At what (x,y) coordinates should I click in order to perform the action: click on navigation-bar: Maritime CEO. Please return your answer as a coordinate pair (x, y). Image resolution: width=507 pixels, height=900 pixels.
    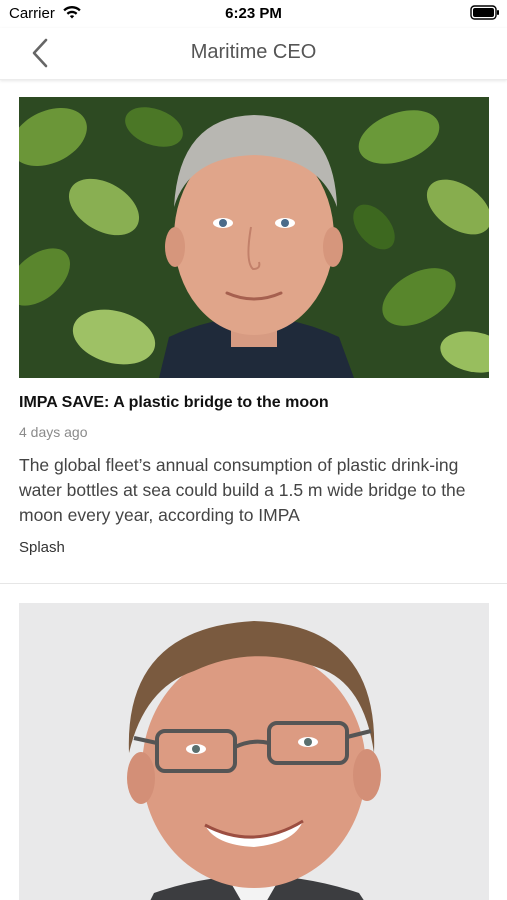
    Looking at the image, I should click on (253, 54).